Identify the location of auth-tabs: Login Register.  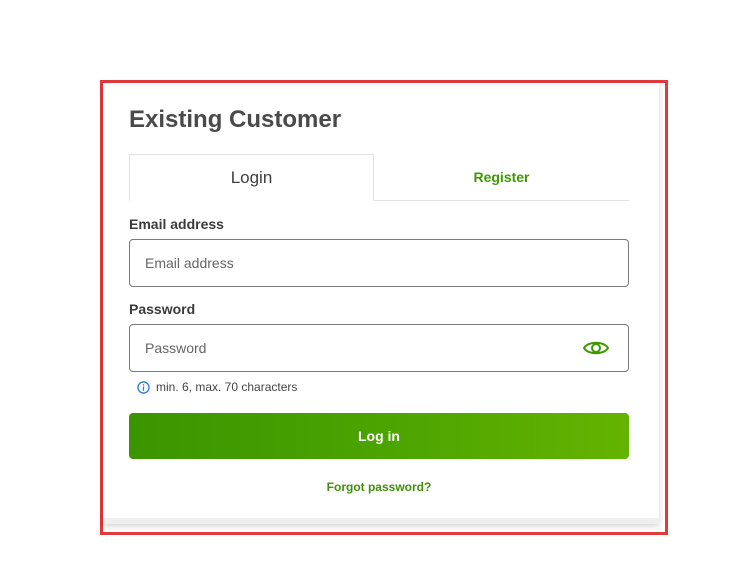
(379, 177).